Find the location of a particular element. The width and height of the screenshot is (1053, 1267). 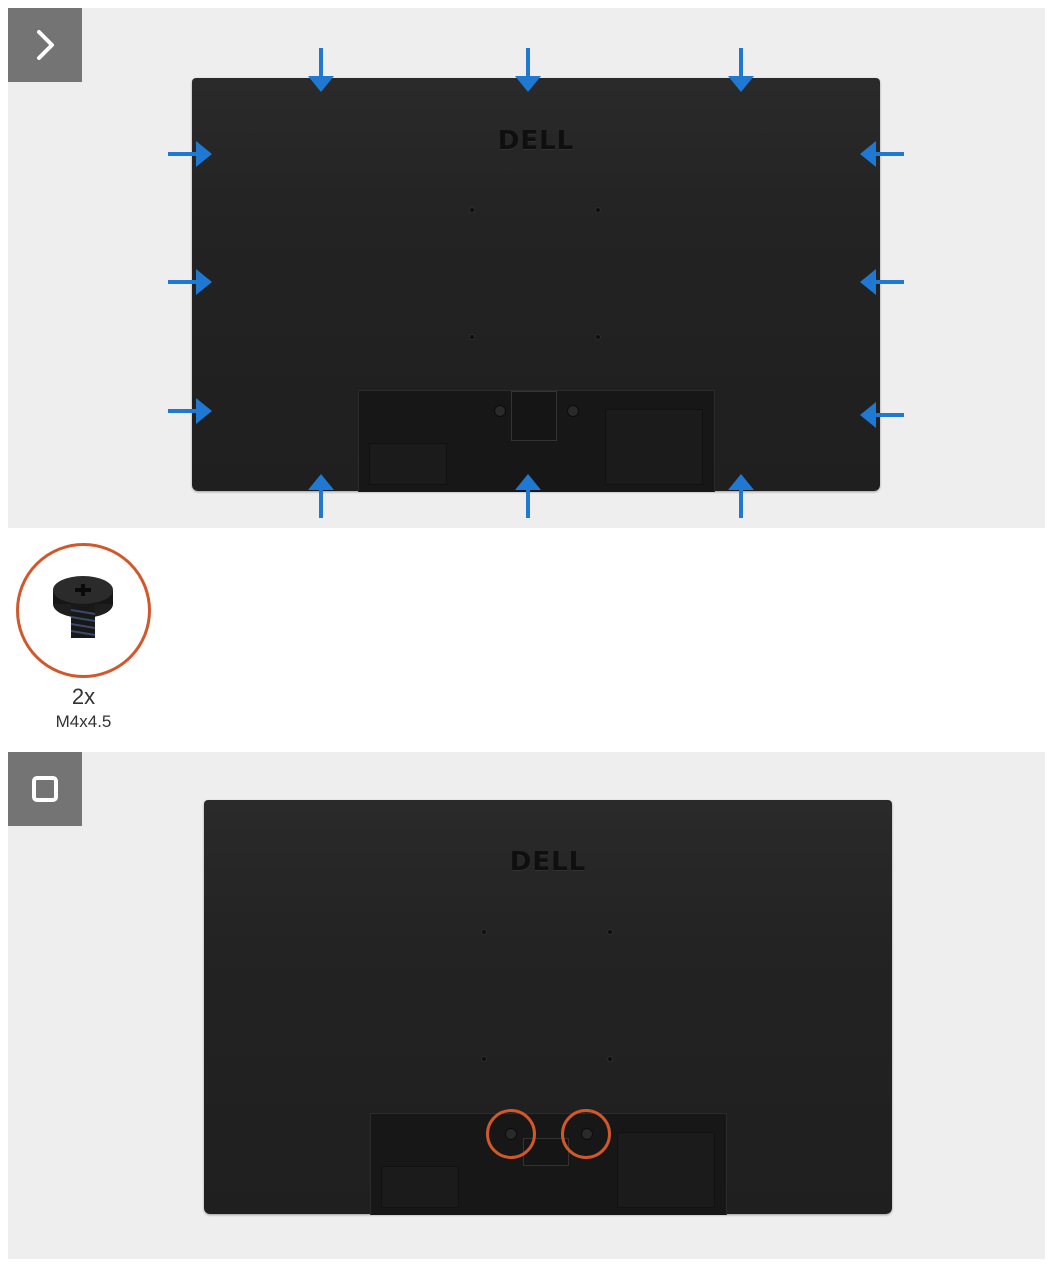

square-stop-icon is located at coordinates (45, 789).